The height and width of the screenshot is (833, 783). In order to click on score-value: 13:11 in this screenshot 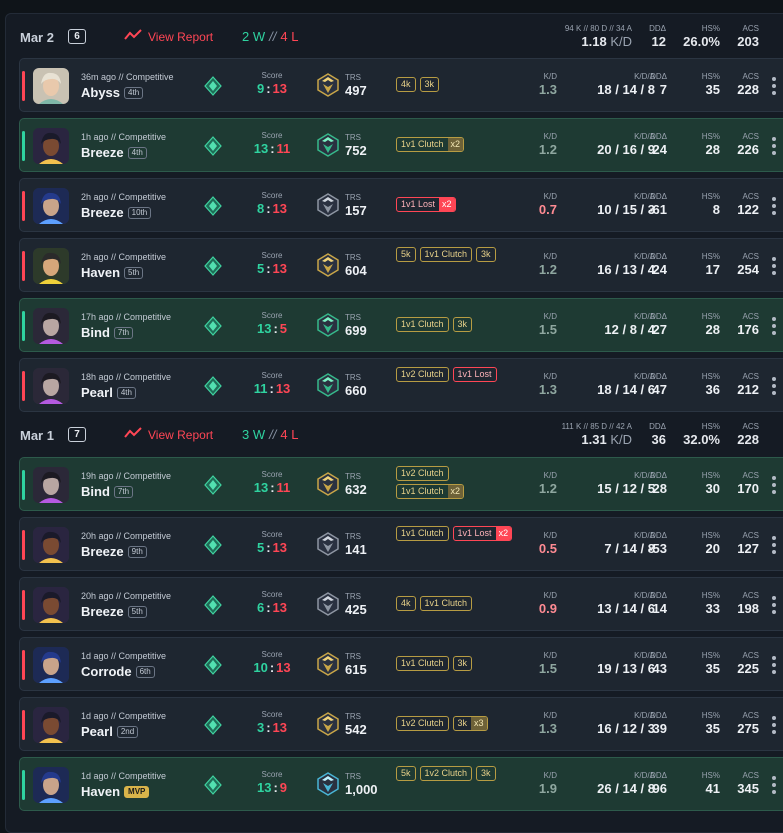, I will do `click(272, 148)`.